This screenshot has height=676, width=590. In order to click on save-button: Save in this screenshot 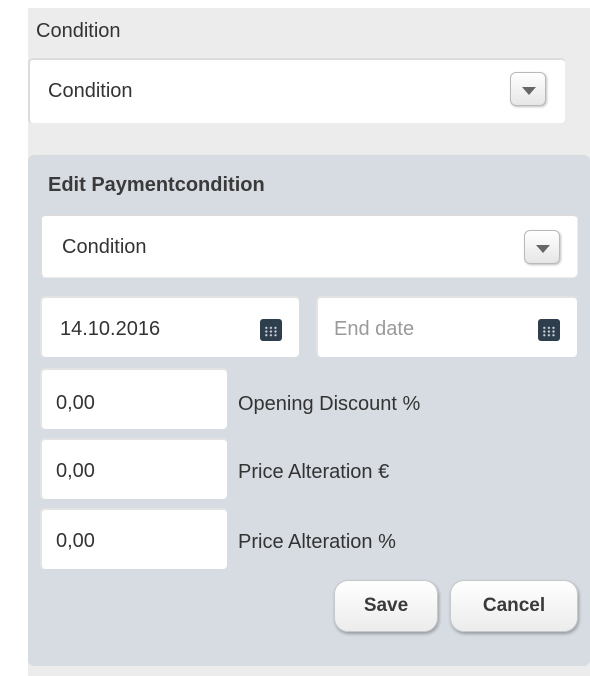, I will do `click(386, 606)`.